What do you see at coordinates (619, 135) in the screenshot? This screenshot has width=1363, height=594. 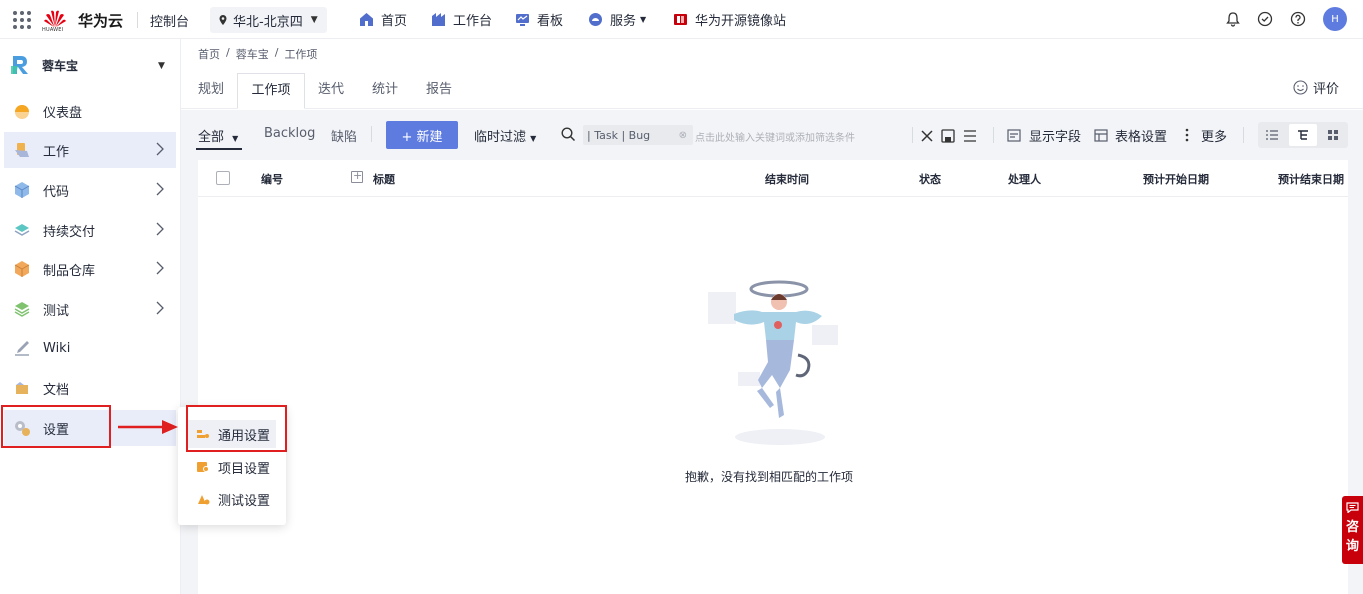 I see `filter-chip-label: | Task | Bug` at bounding box center [619, 135].